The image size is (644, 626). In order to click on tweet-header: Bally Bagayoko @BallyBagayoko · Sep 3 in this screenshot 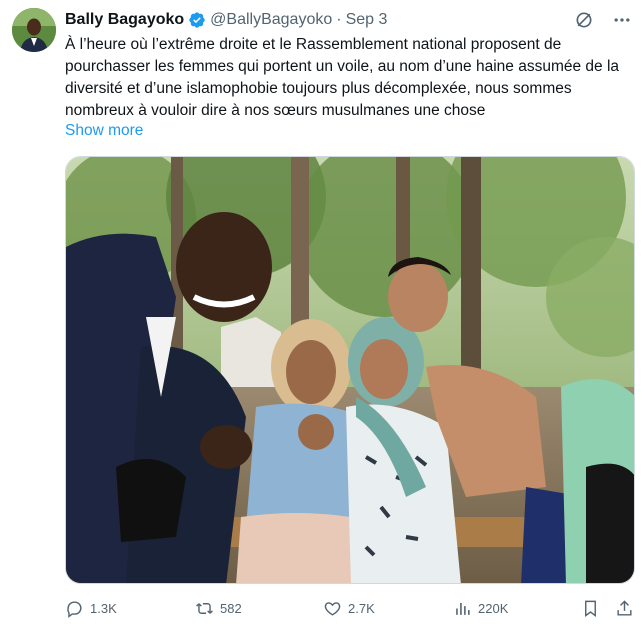, I will do `click(348, 20)`.